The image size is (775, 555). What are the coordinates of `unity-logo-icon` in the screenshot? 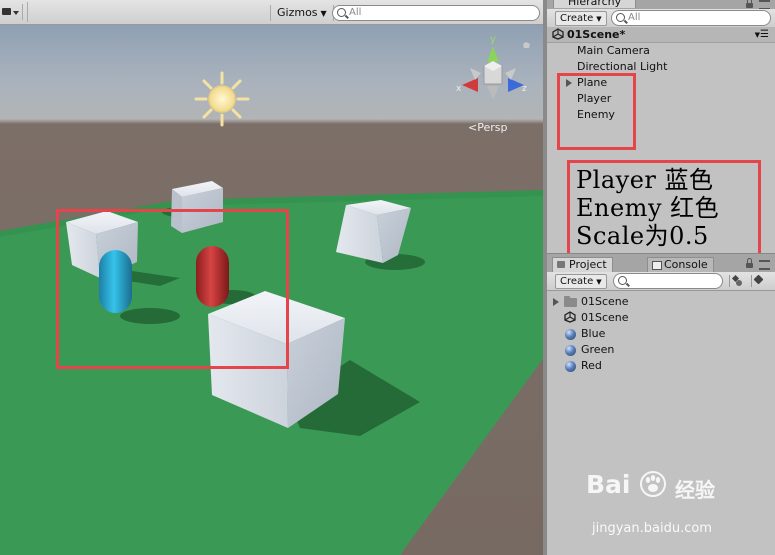 It's located at (558, 34).